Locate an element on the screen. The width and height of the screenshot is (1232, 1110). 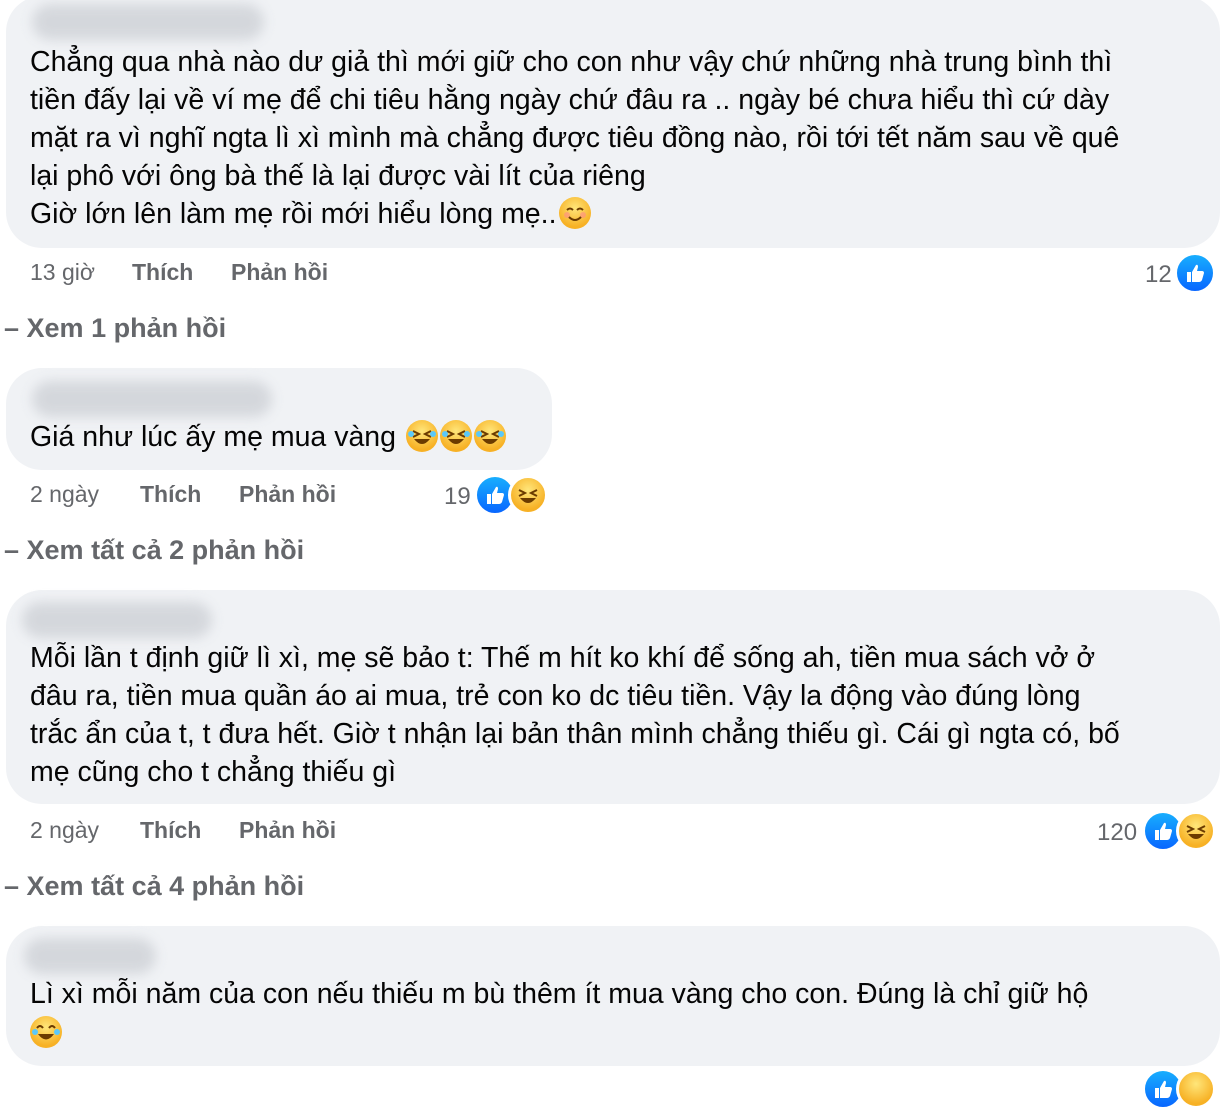
see-replies-link: – Xem 1 phản hồi is located at coordinates (115, 328).